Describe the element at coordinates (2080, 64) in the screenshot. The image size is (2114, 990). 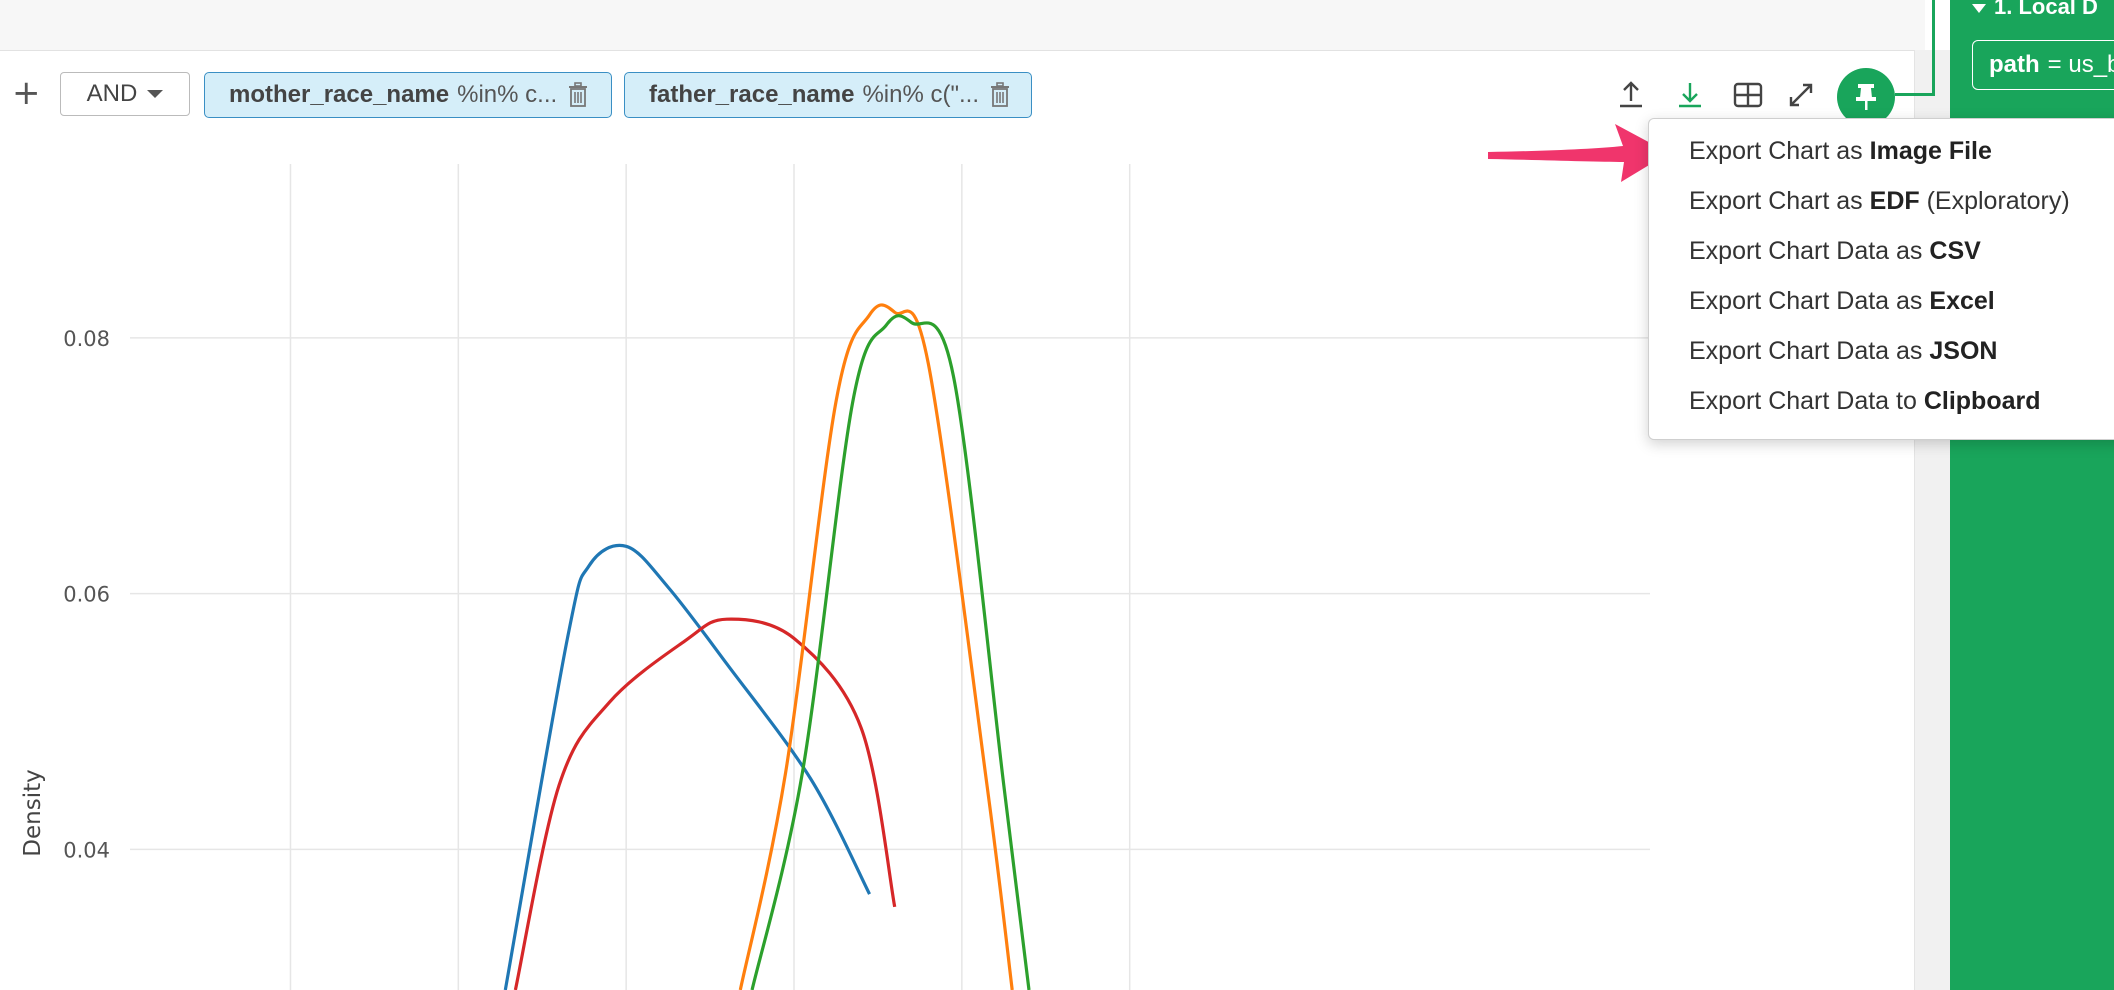
I see `parameter-value: = us_b` at that location.